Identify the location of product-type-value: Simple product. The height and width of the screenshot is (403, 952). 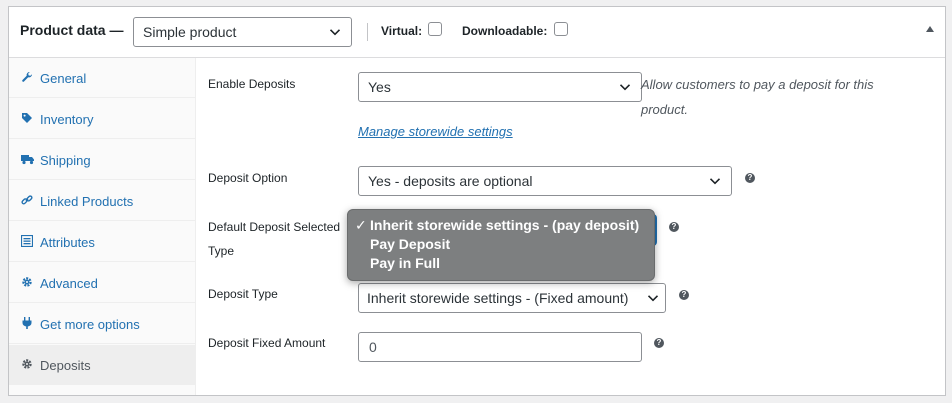
(190, 32).